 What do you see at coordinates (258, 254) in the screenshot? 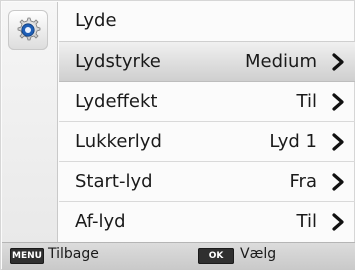
I see `select-hint-label: Vælg` at bounding box center [258, 254].